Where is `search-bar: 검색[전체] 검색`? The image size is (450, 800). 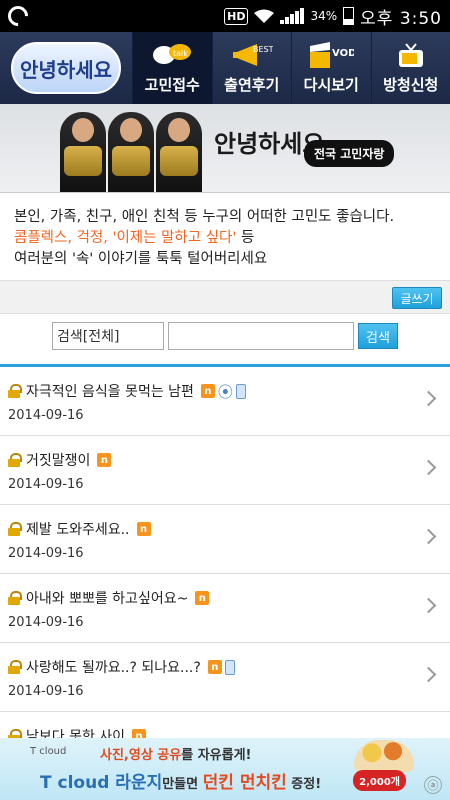
search-bar: 검색[전체] 검색 is located at coordinates (225, 336).